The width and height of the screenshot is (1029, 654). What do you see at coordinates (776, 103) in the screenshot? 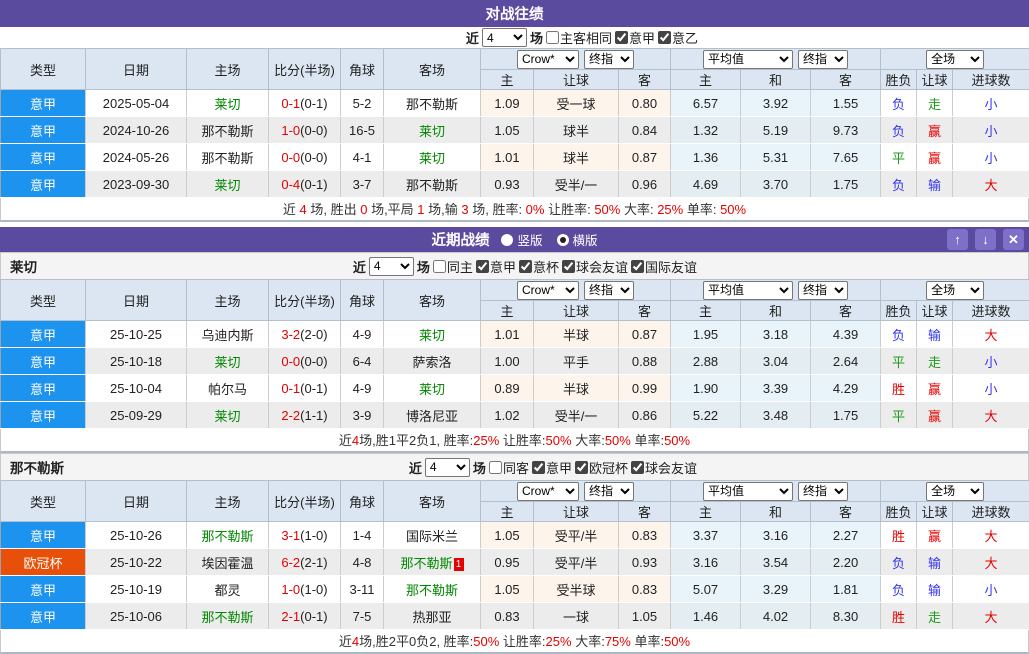
I see `average-cell-1: 3.92` at bounding box center [776, 103].